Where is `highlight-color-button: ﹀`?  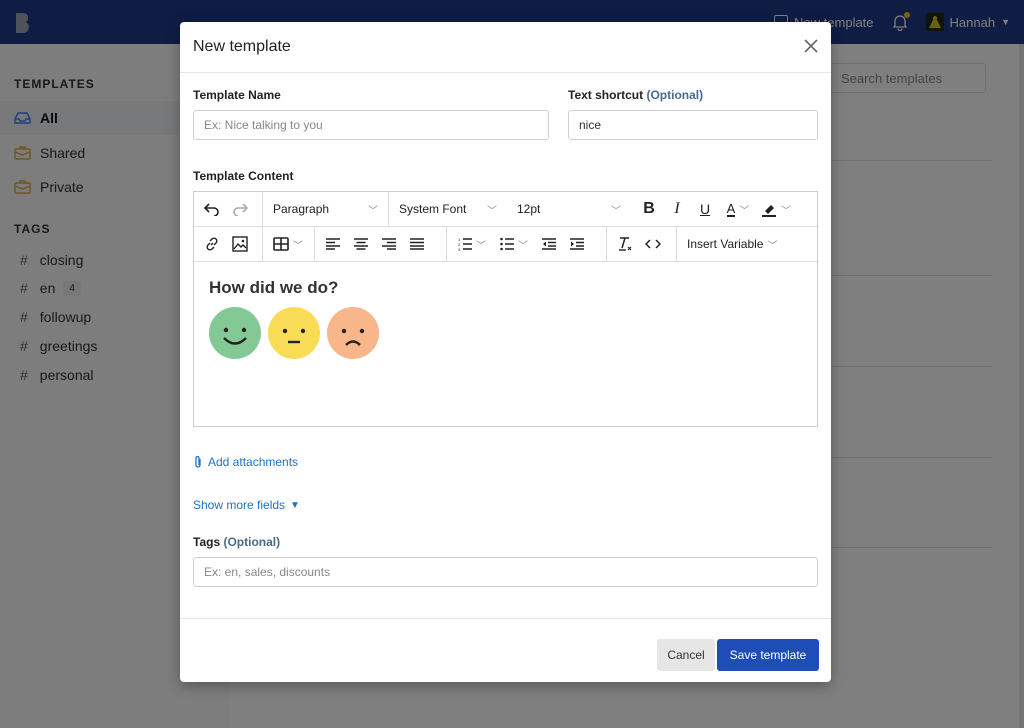 highlight-color-button: ﹀ is located at coordinates (776, 209).